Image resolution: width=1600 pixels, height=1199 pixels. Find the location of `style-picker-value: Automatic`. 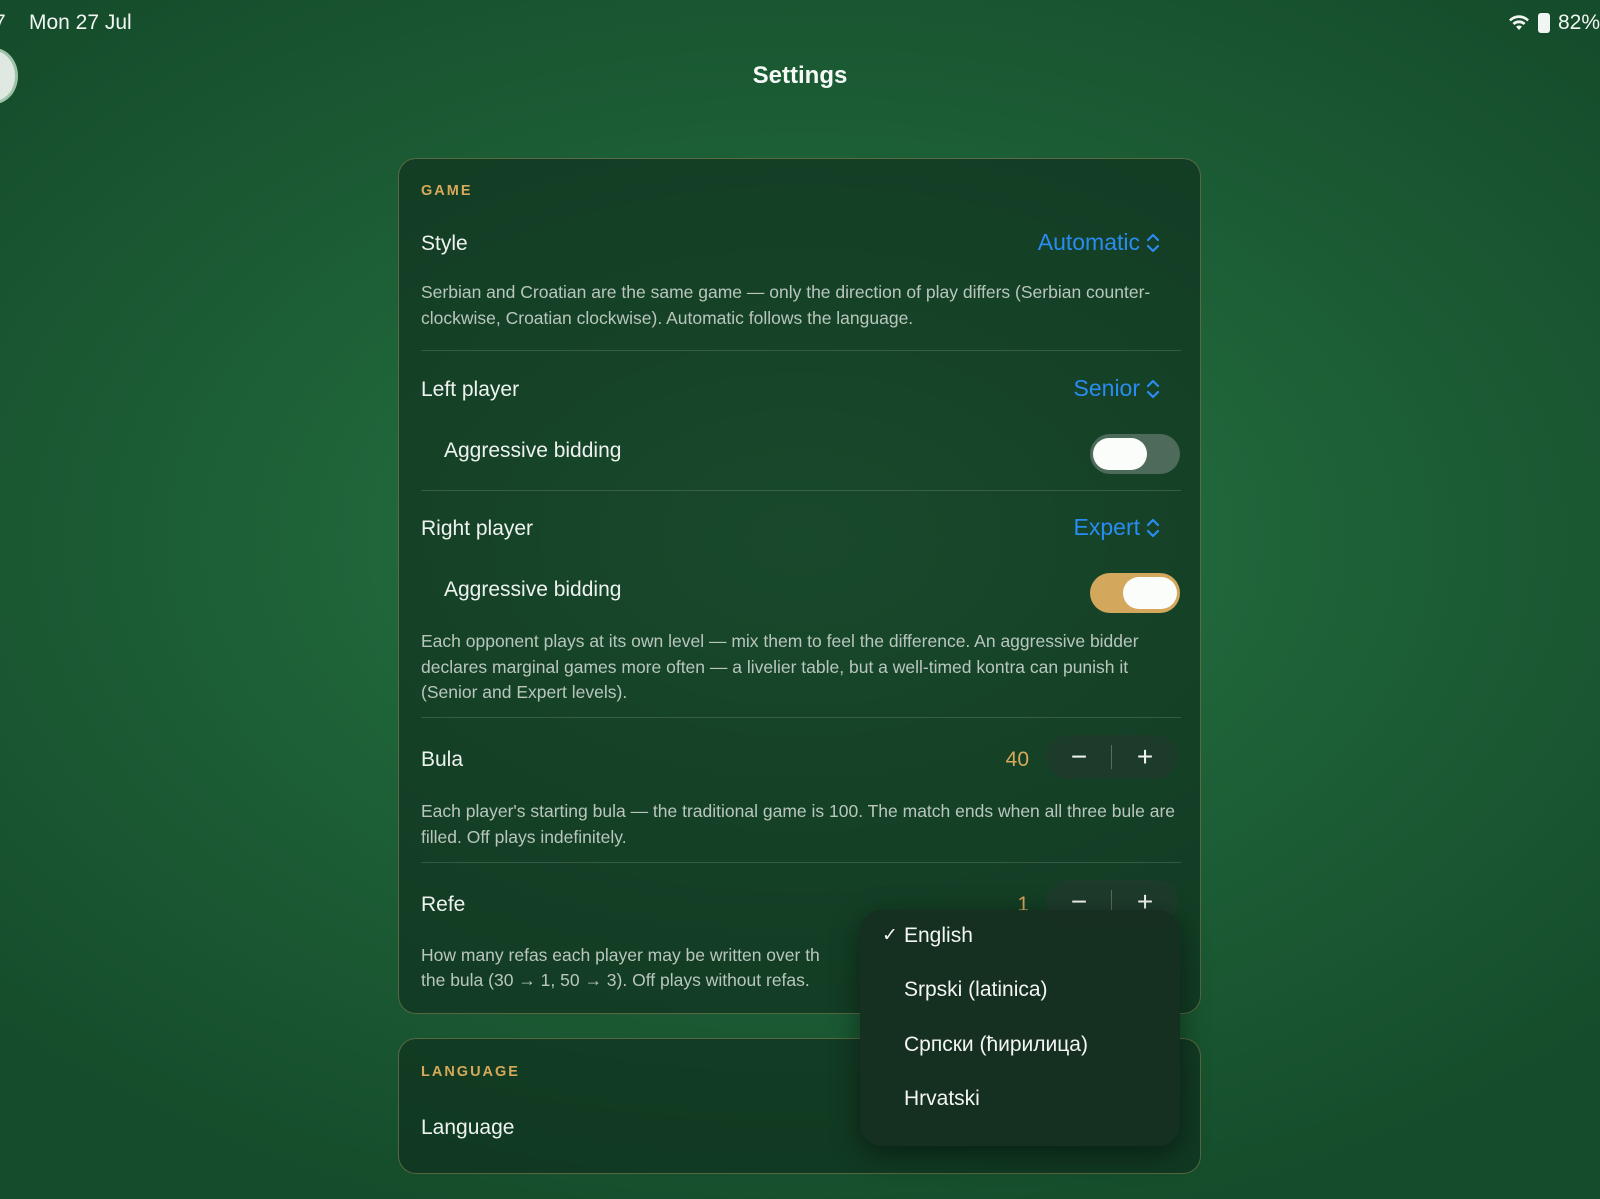

style-picker-value: Automatic is located at coordinates (1088, 242).